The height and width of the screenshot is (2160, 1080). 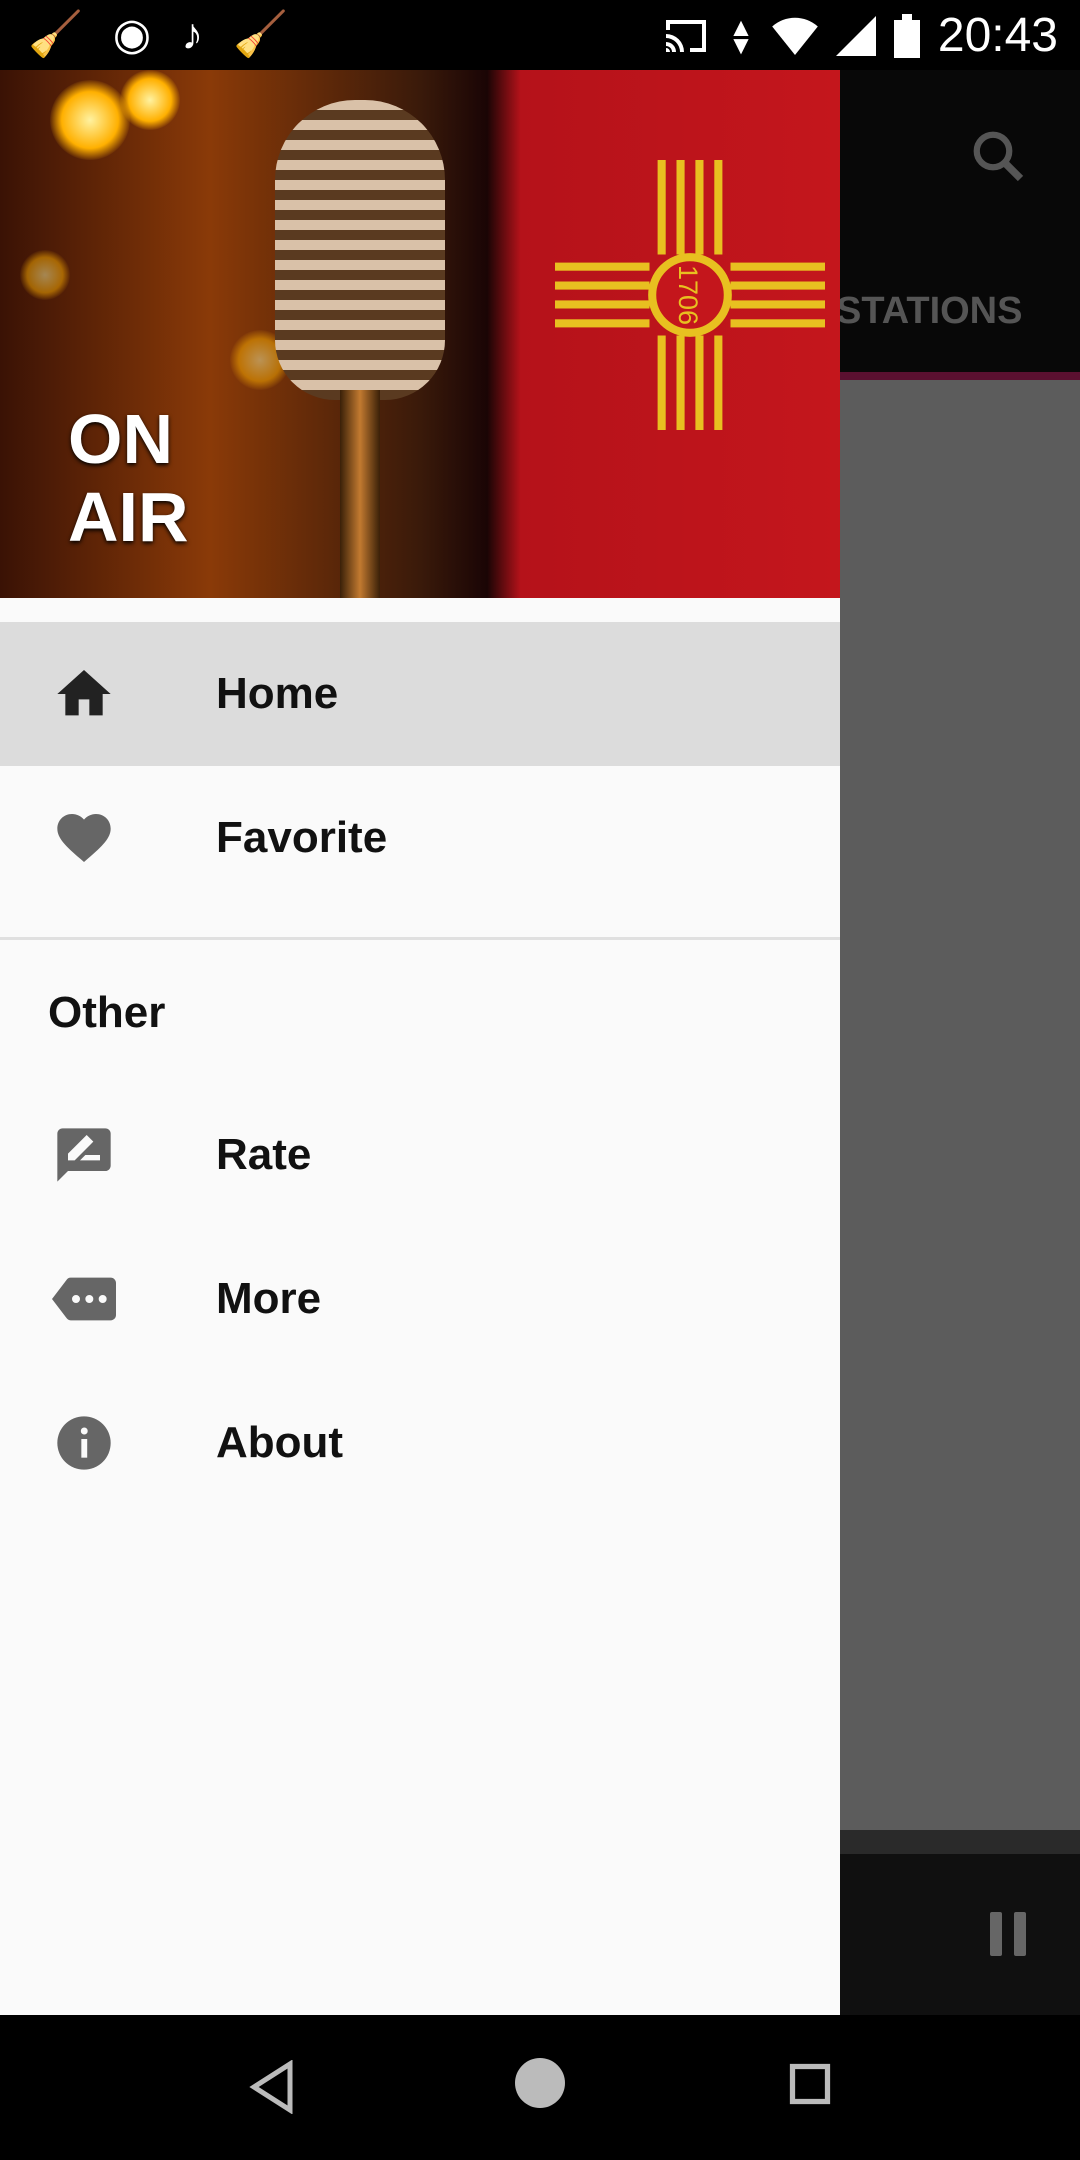 I want to click on tab-indicator, so click(x=960, y=376).